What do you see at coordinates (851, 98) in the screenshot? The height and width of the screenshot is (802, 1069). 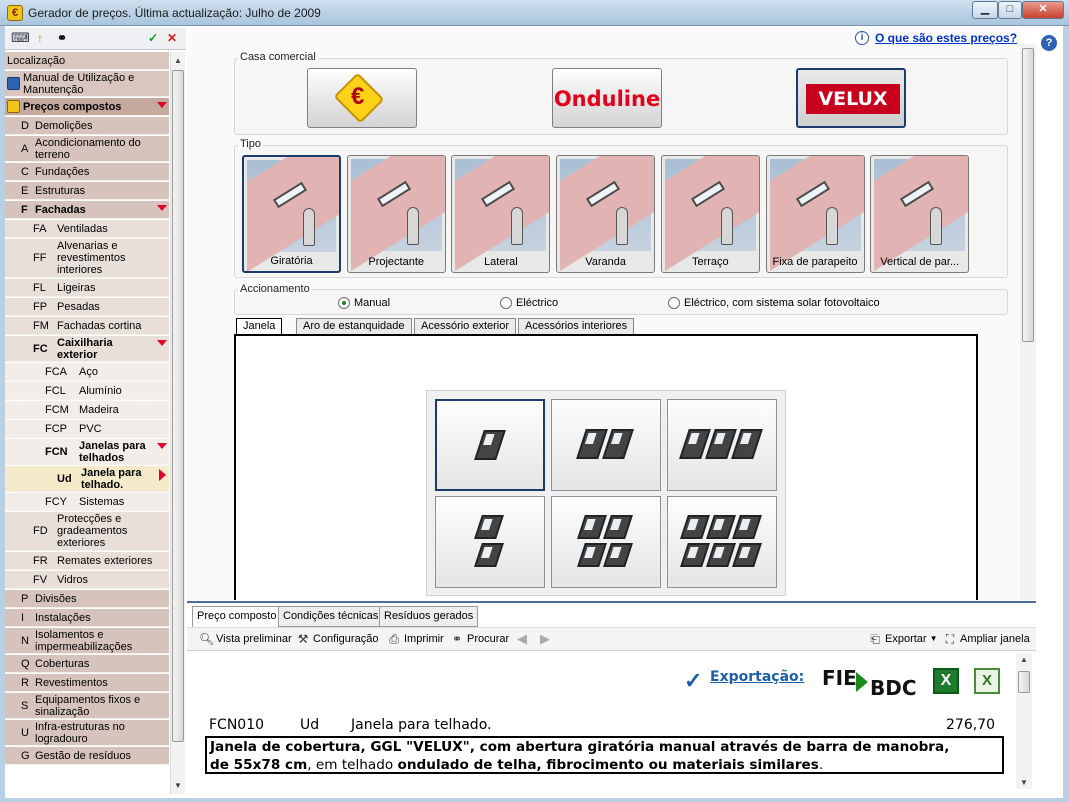 I see `brand-velux-button: VELUX` at bounding box center [851, 98].